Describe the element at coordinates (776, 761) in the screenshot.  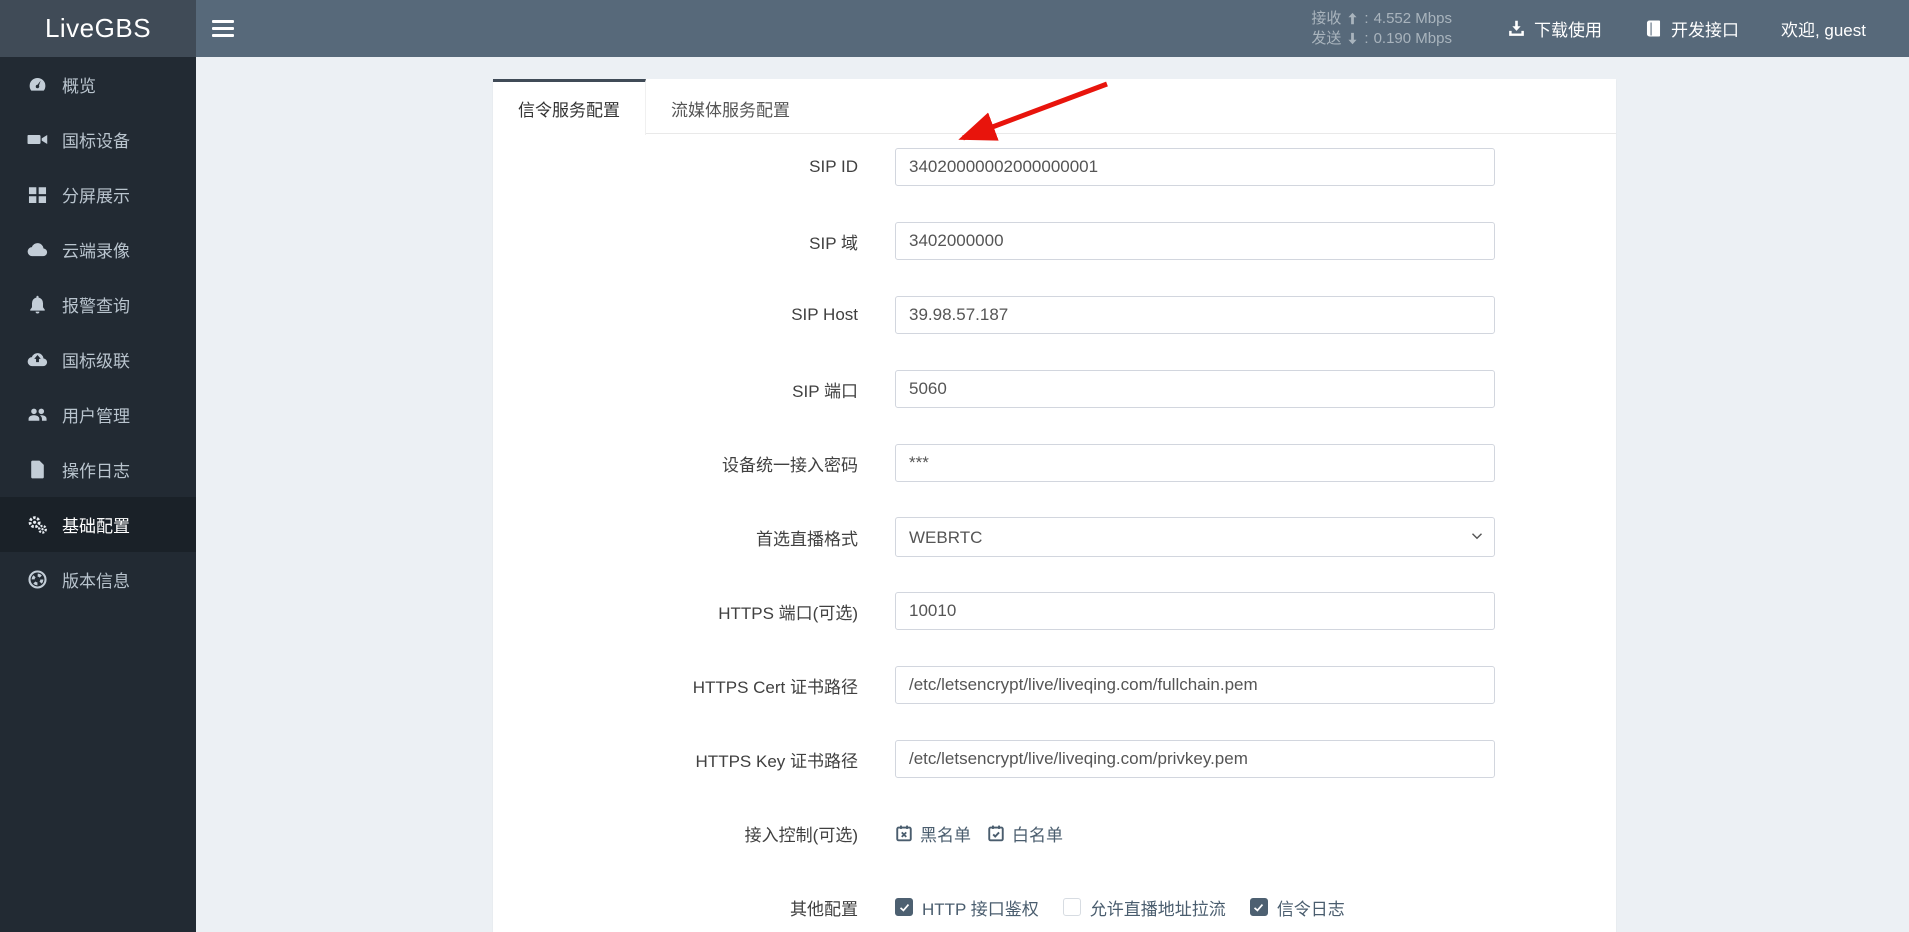
I see `field-label: HTTPS Key 证书路径` at that location.